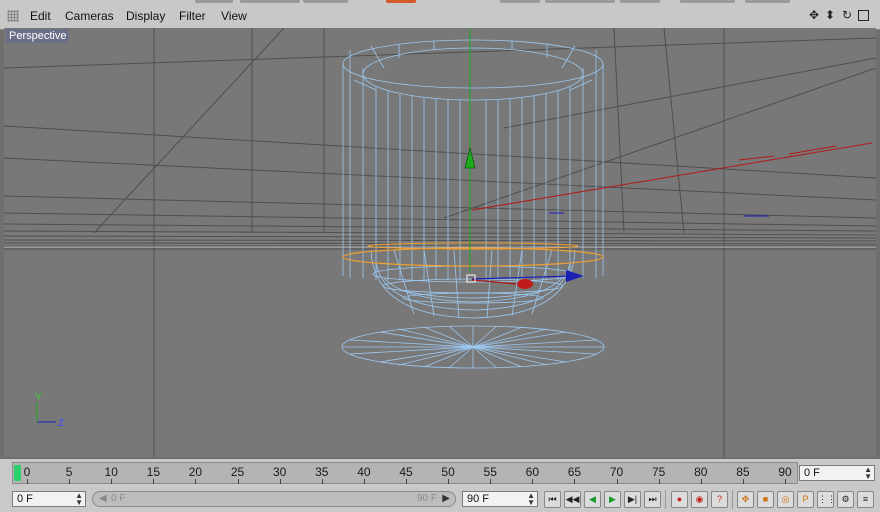 Image resolution: width=880 pixels, height=512 pixels. Describe the element at coordinates (478, 499) in the screenshot. I see `end-frame-value: 90 F` at that location.